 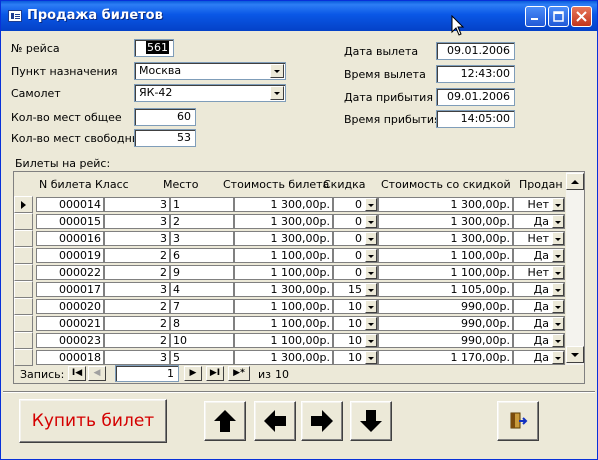 What do you see at coordinates (70, 340) in the screenshot?
I see `cell-ticket: 000023` at bounding box center [70, 340].